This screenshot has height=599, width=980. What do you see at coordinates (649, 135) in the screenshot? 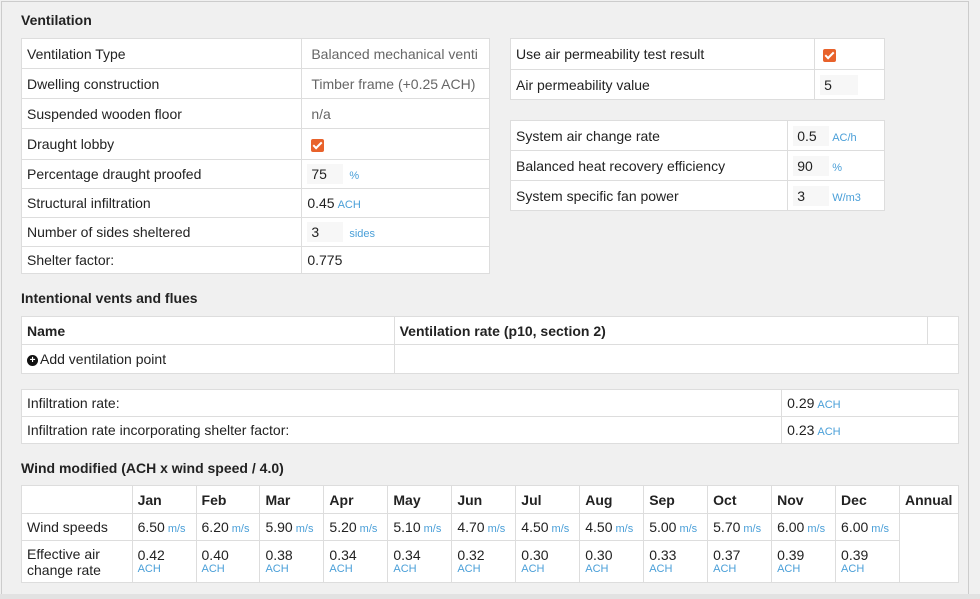
I see `system-air-change-label: System air change rate` at bounding box center [649, 135].